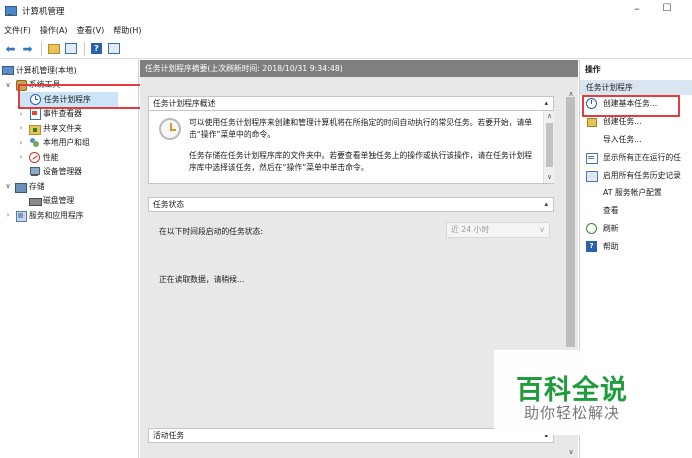  I want to click on performance-icon, so click(34, 157).